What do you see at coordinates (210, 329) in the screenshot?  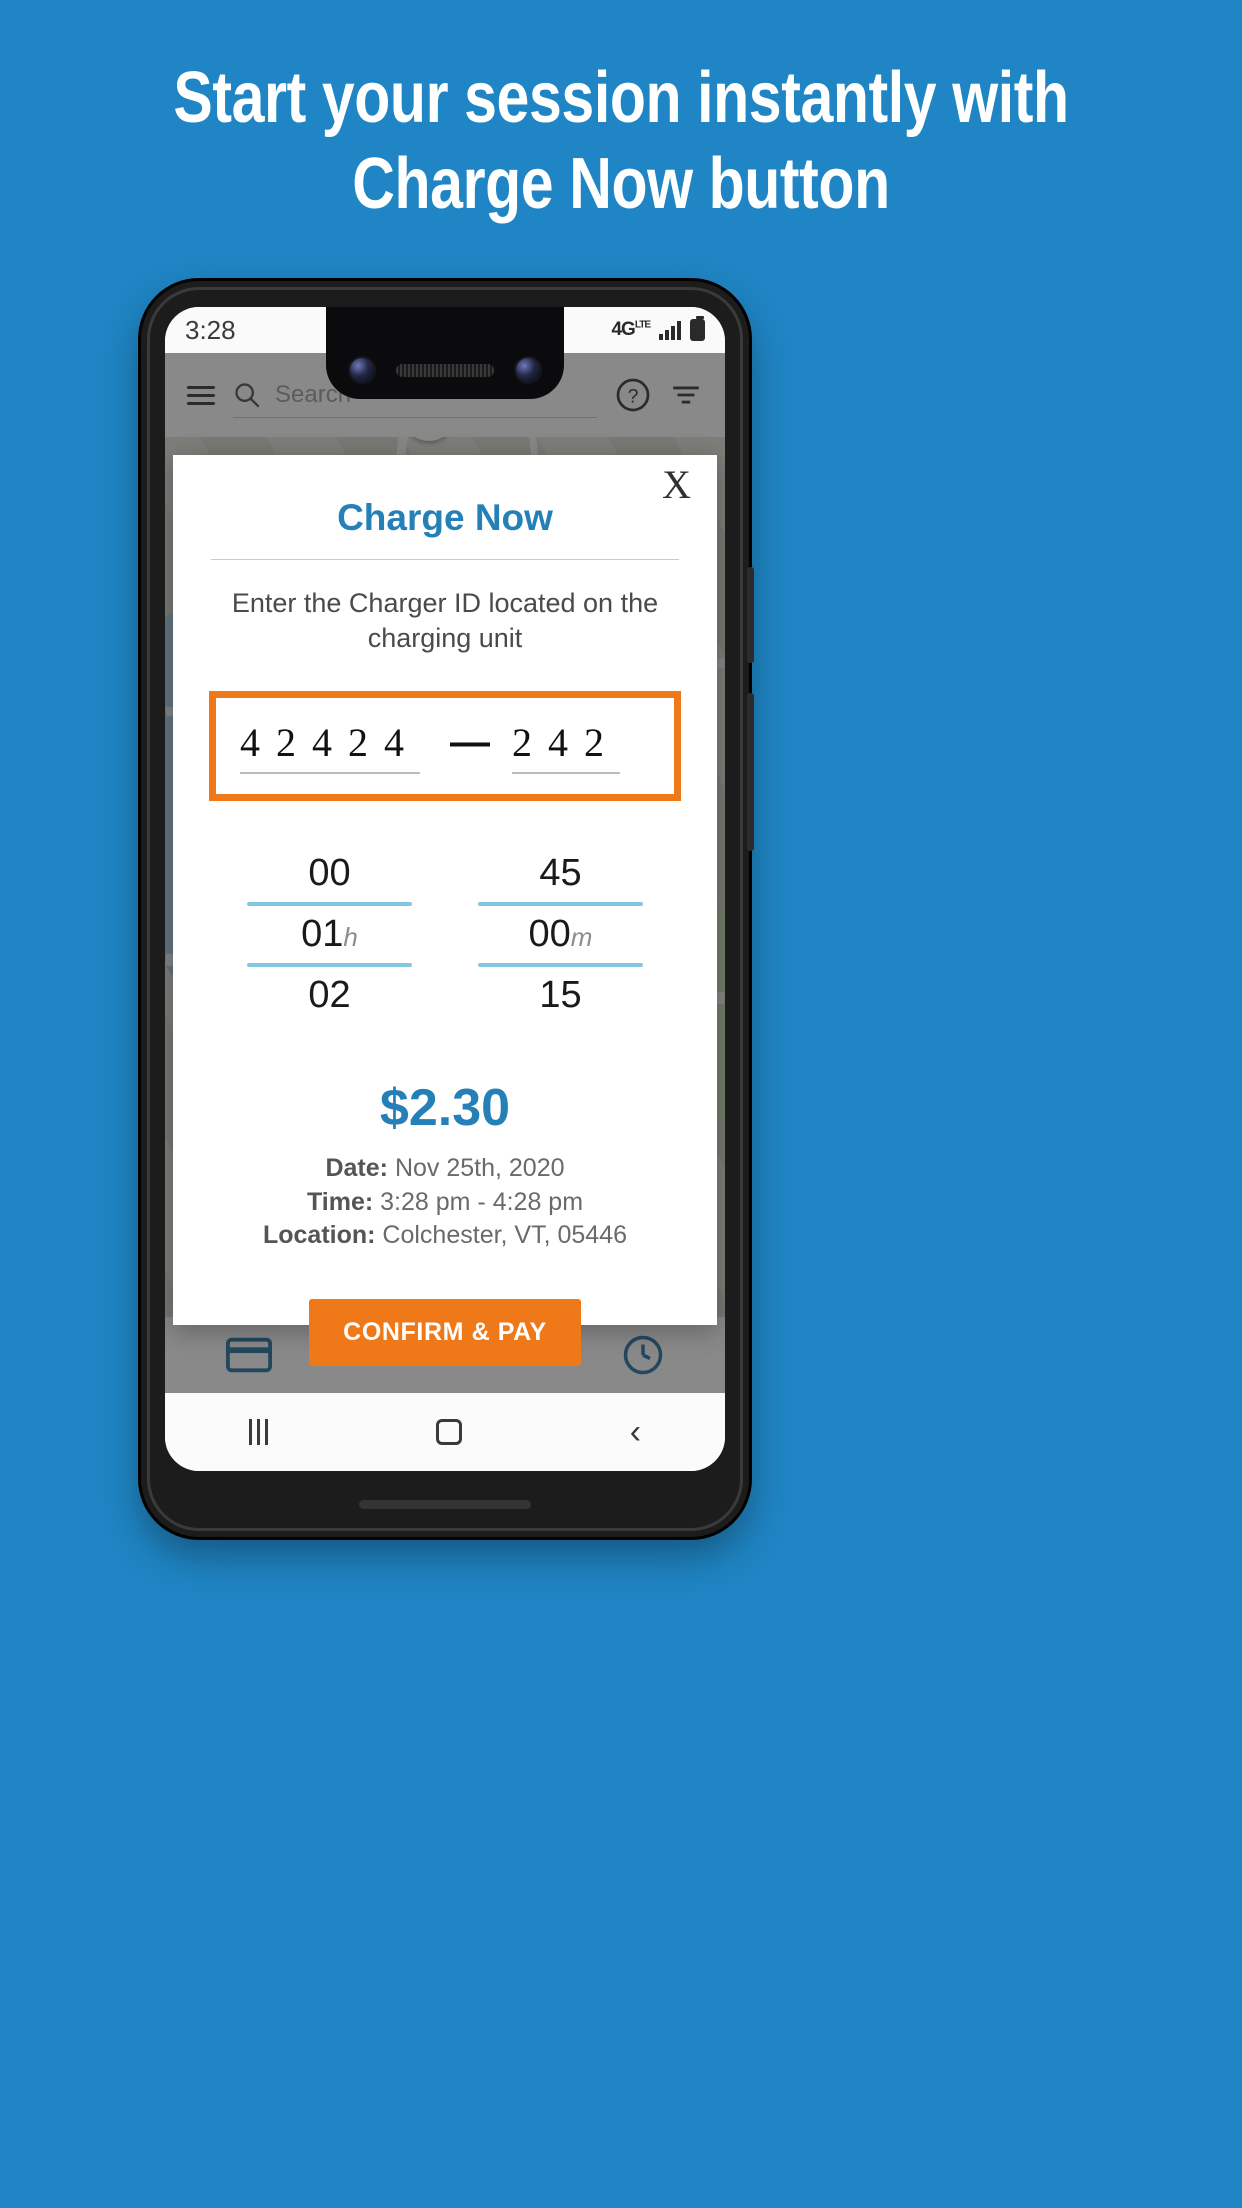 I see `status-bar-clock: 3:28` at bounding box center [210, 329].